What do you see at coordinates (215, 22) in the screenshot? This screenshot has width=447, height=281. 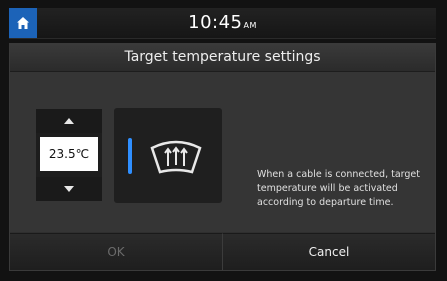 I see `clock-time: 10:45` at bounding box center [215, 22].